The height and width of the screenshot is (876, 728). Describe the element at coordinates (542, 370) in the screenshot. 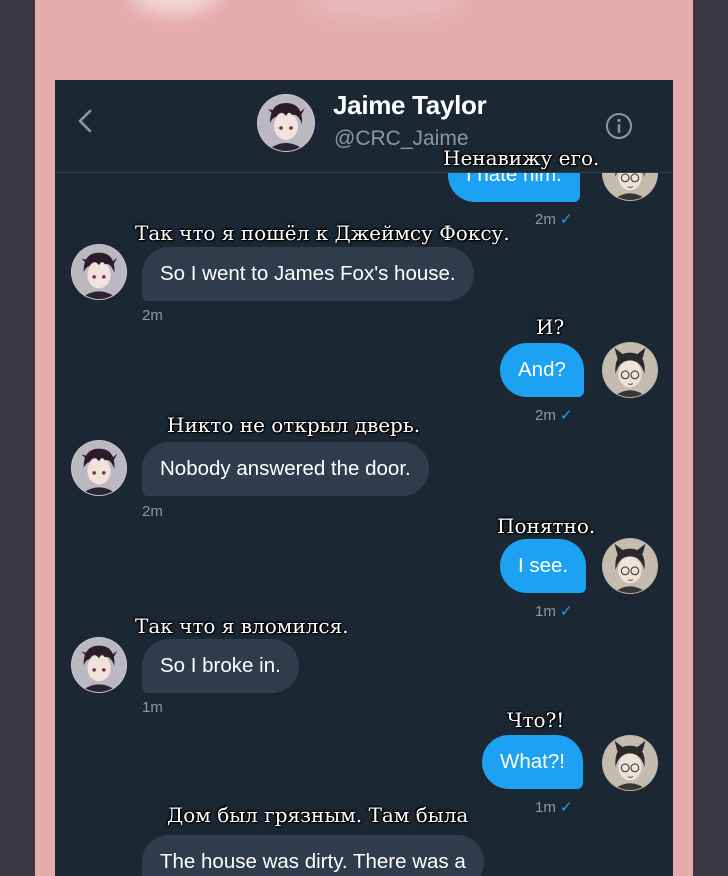

I see `message-bubble-outgoing: And?` at that location.